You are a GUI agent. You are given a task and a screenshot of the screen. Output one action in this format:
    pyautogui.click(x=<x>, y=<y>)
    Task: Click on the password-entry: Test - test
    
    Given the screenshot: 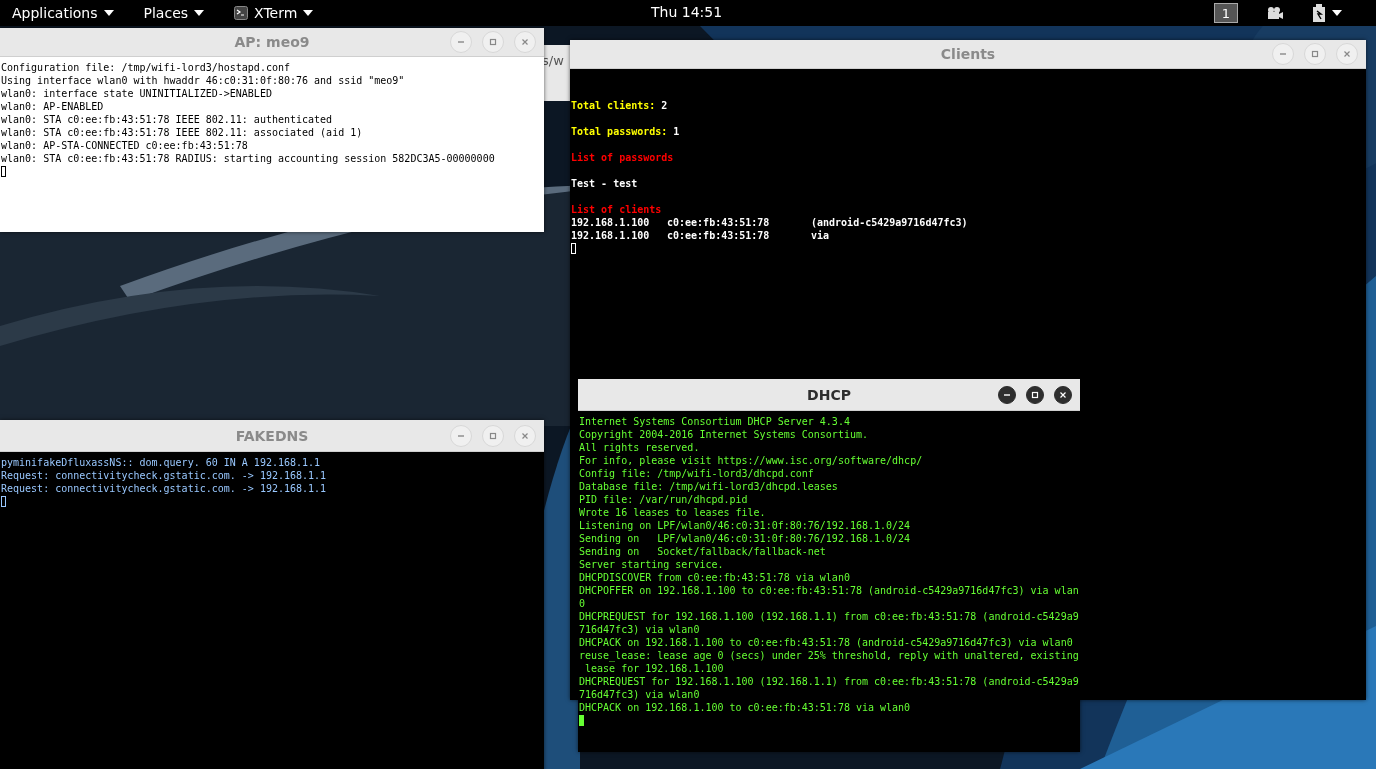 What is the action you would take?
    pyautogui.click(x=605, y=183)
    